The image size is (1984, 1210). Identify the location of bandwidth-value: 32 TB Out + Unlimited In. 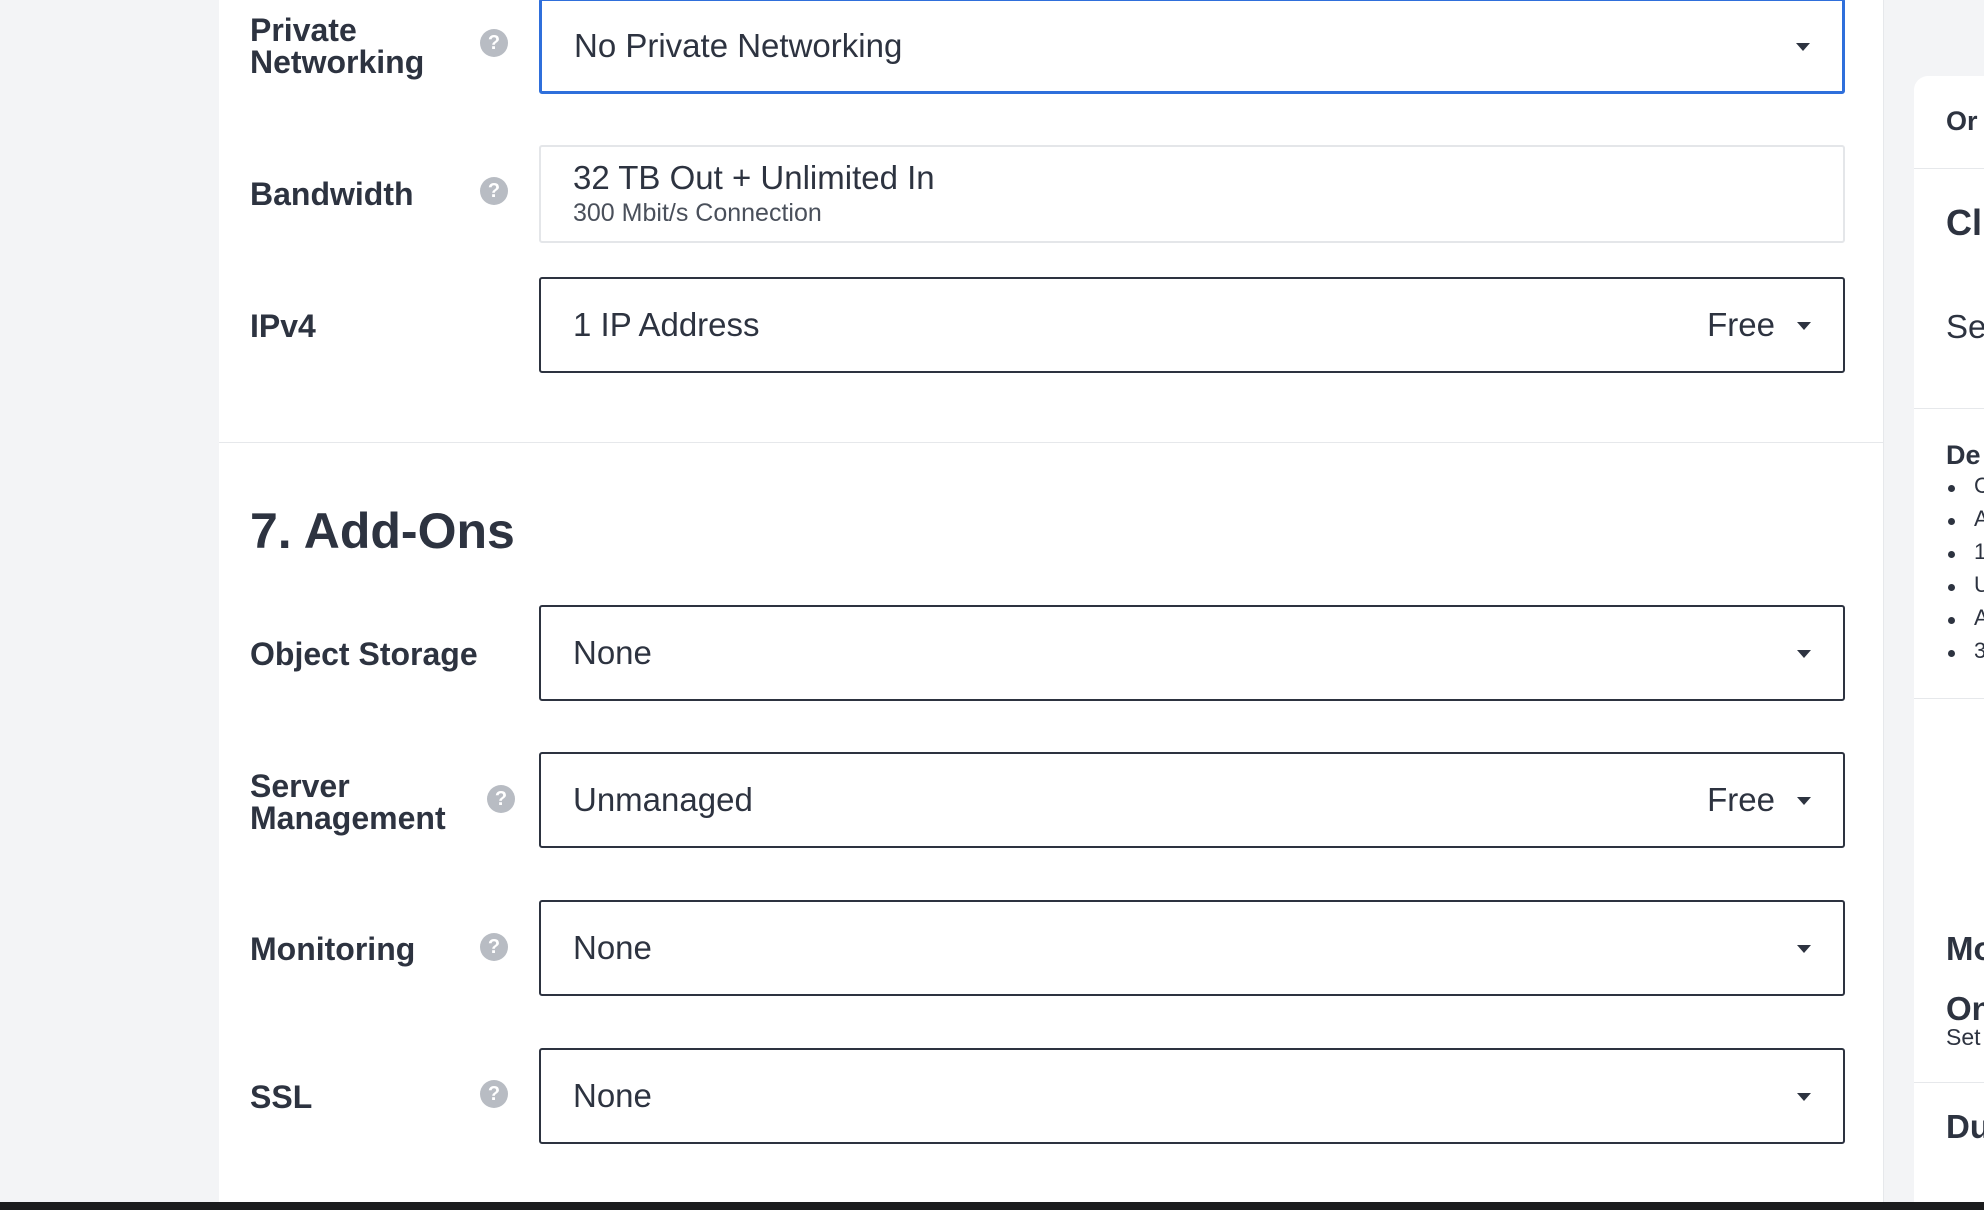
(754, 177).